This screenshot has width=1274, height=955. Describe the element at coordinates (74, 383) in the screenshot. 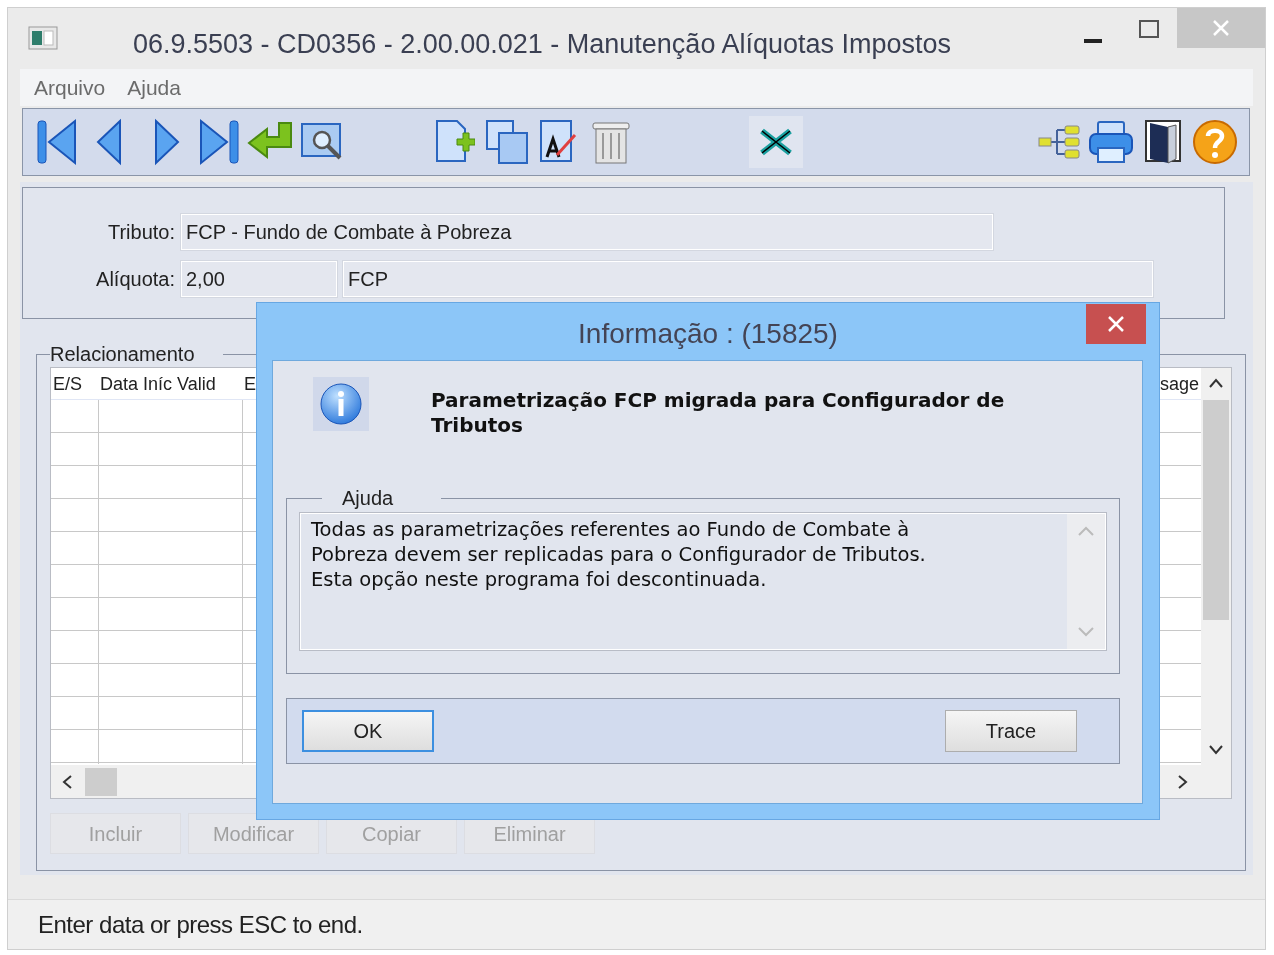

I see `column-header: E/S` at that location.